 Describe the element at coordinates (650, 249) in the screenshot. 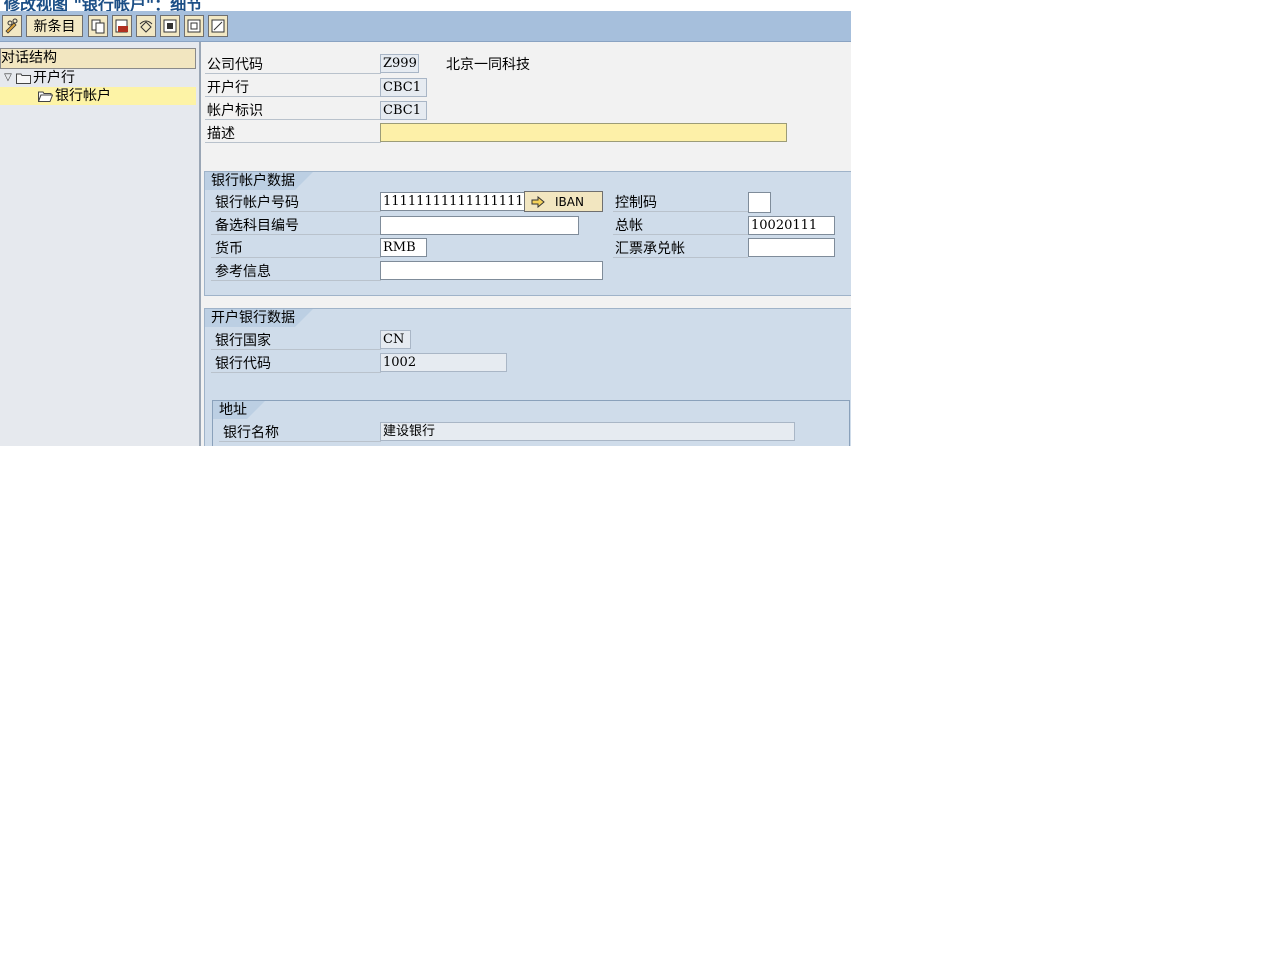

I see `bill-acceptance-label: 汇票承兑帐` at that location.